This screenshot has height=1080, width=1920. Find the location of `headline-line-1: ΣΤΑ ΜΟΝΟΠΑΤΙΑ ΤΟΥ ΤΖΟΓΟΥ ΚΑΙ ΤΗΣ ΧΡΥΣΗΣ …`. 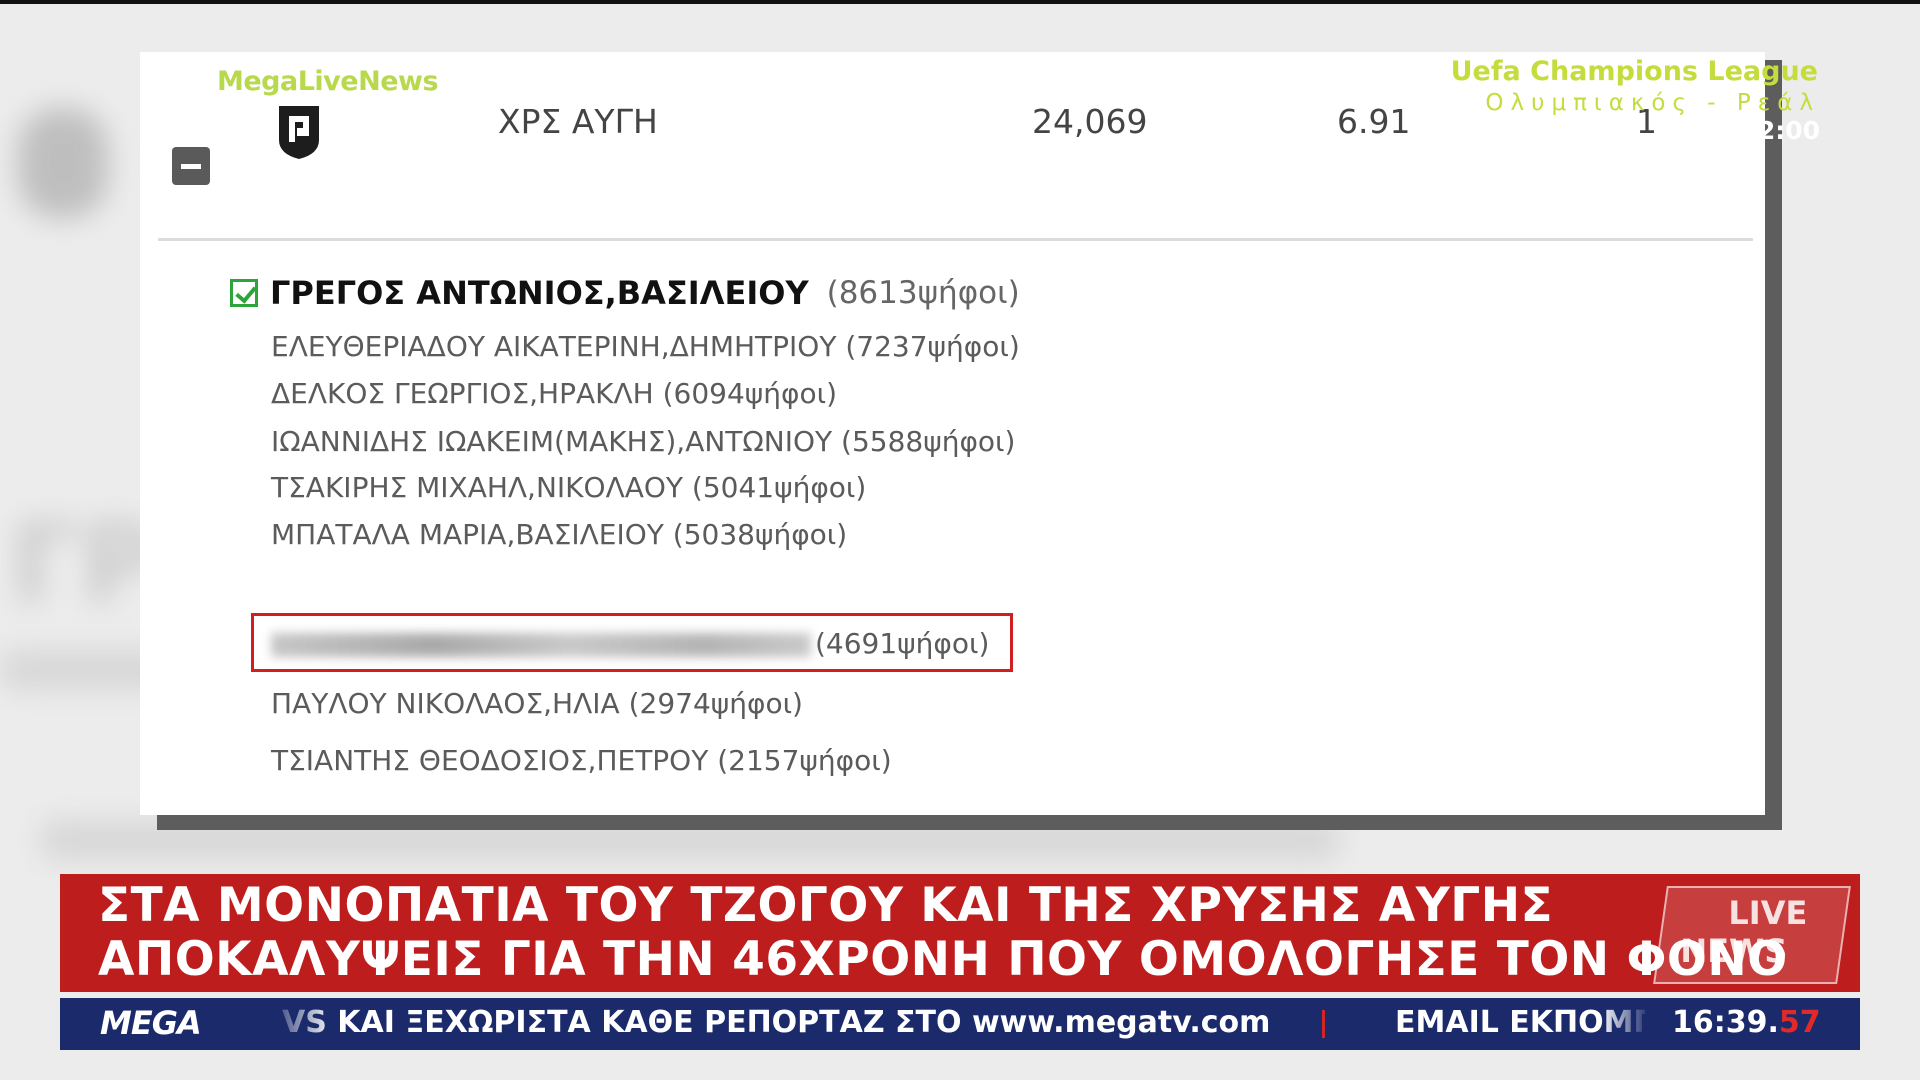

headline-line-1: ΣΤΑ ΜΟΝΟΠΑΤΙΑ ΤΟΥ ΤΖΟΓΟΥ ΚΑΙ ΤΗΣ ΧΡΥΣΗΣ … is located at coordinates (826, 905).